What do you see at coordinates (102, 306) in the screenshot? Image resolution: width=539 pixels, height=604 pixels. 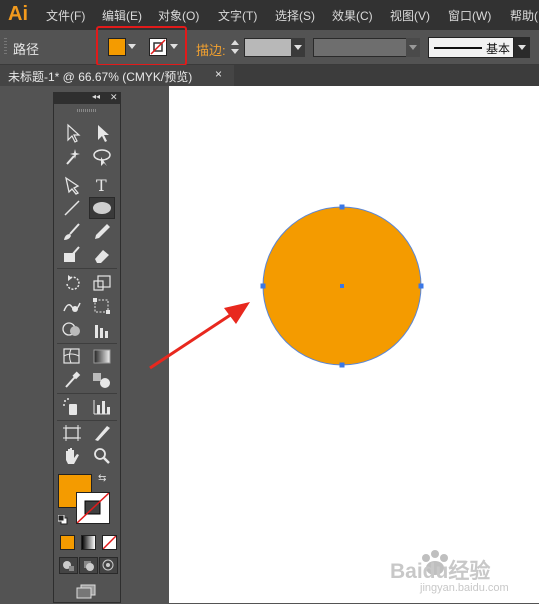 I see `free-transform-tool-icon` at bounding box center [102, 306].